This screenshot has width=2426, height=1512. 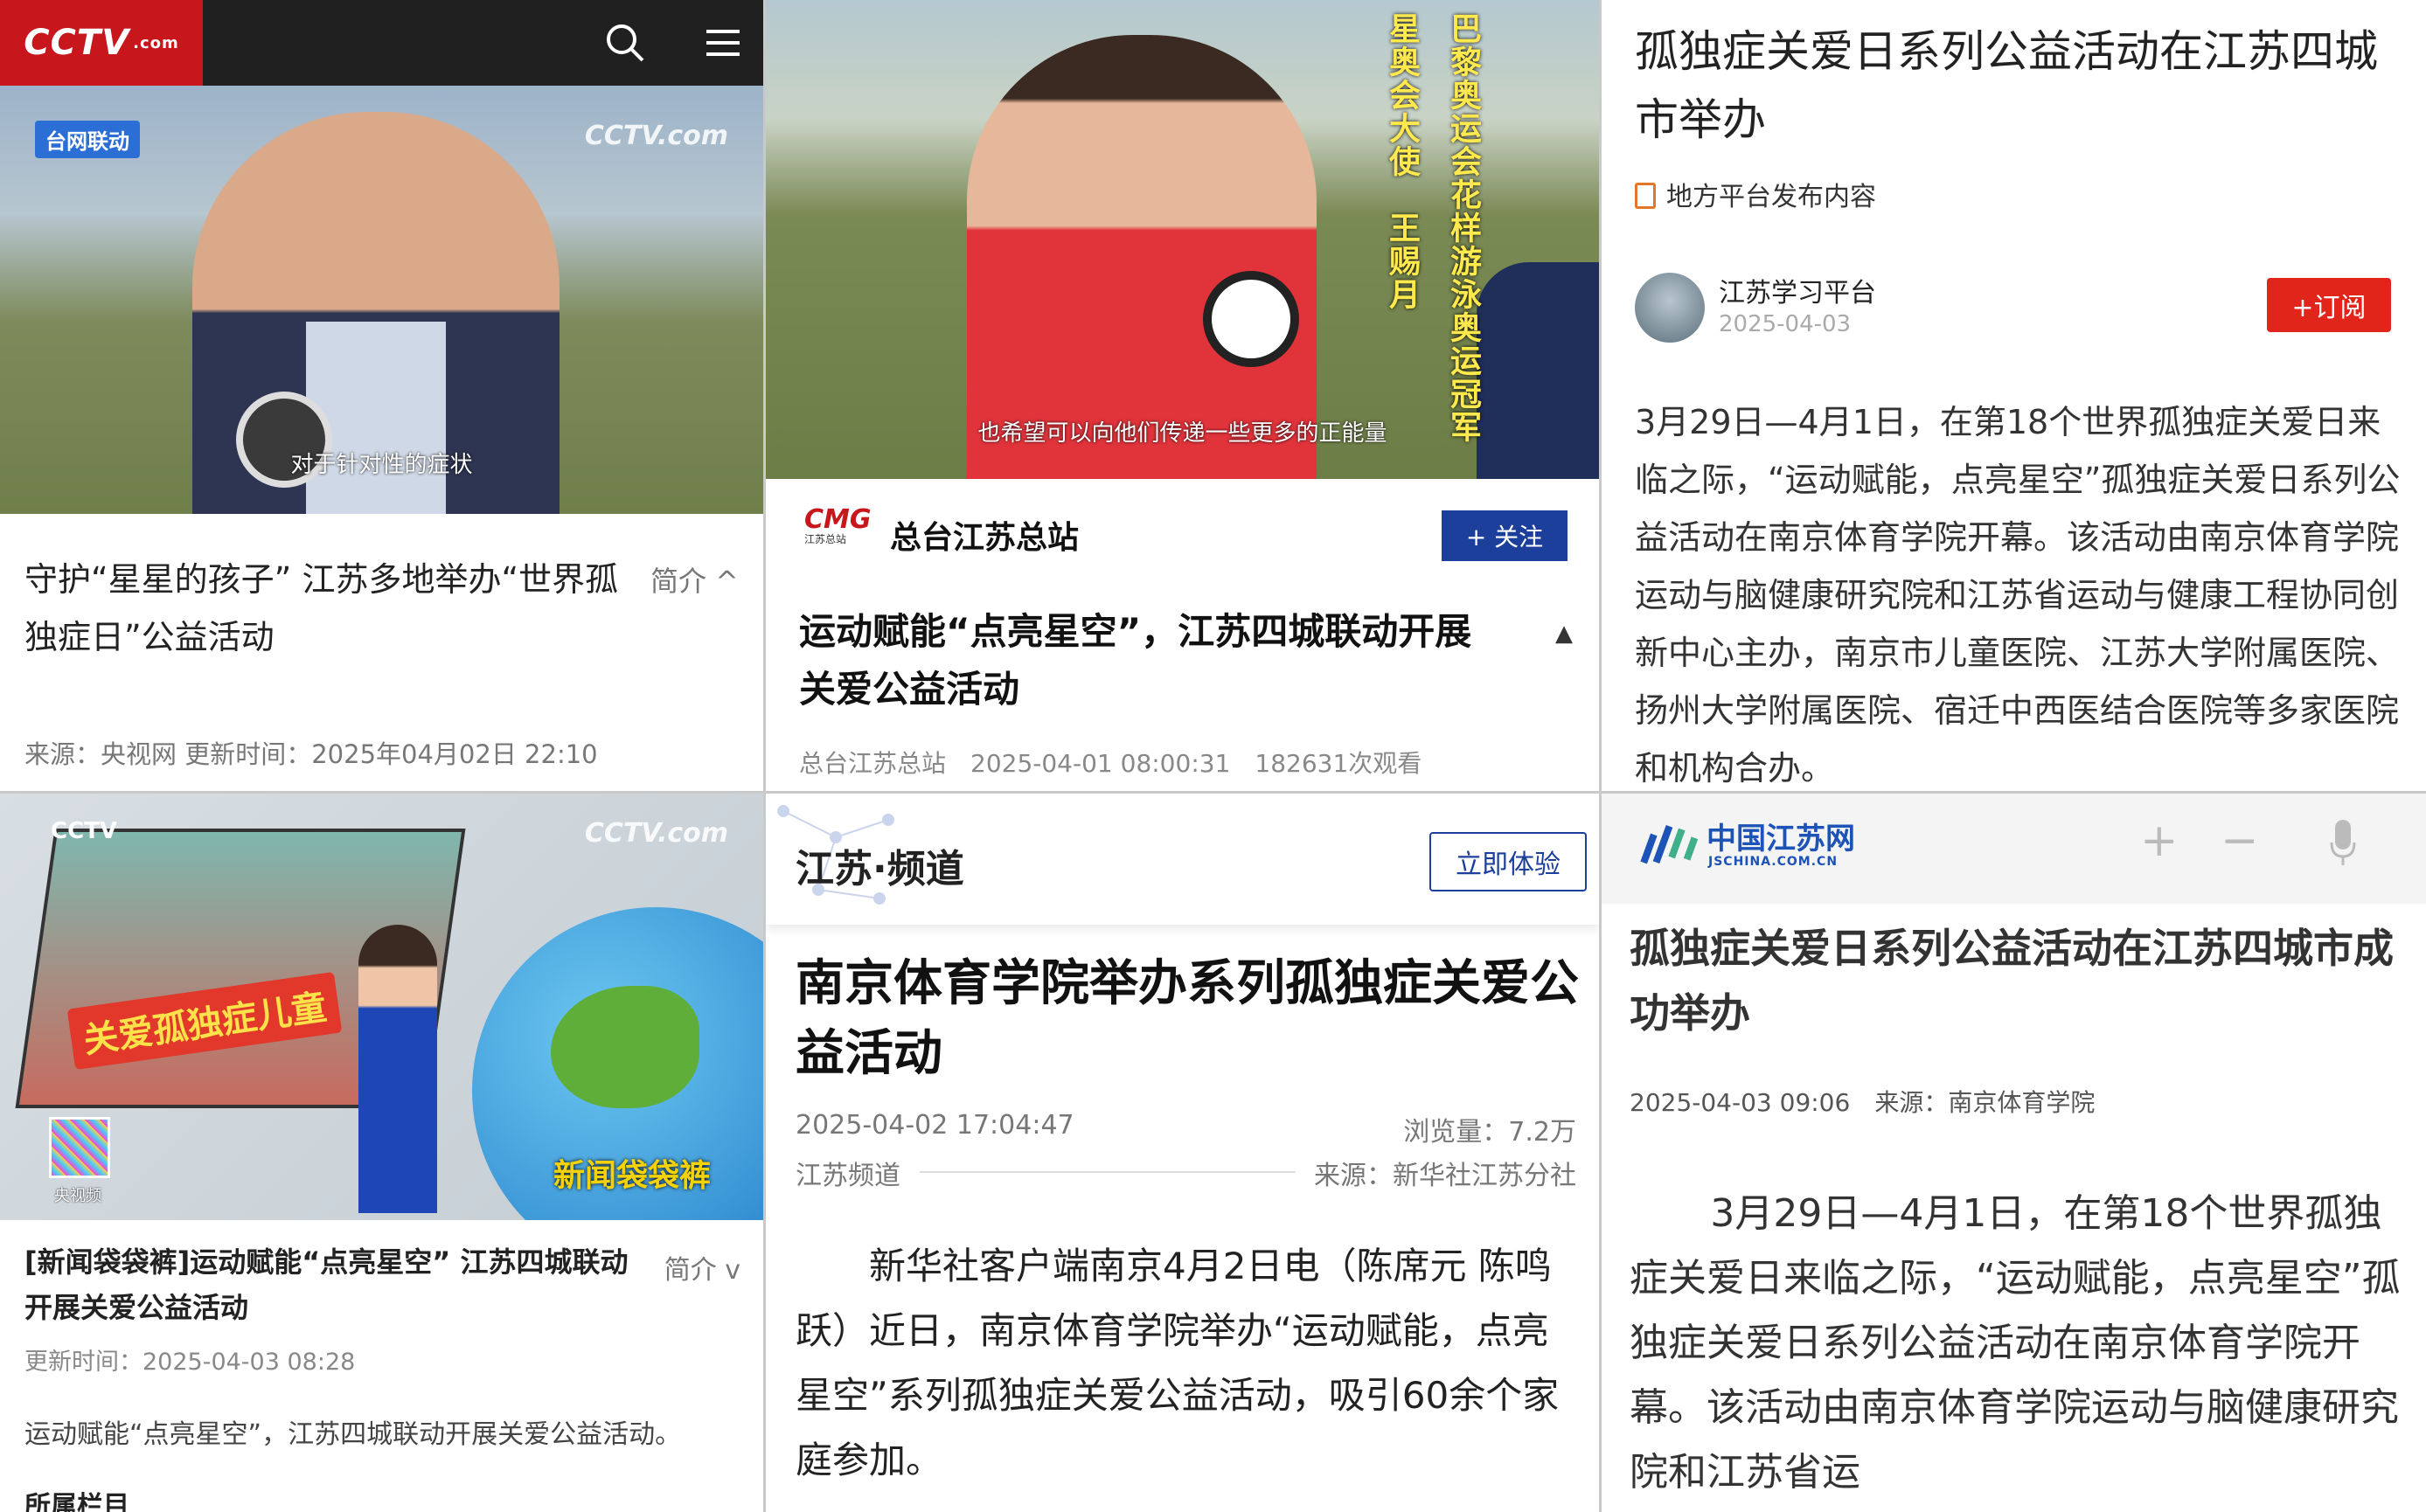 I want to click on site-header: 中国江苏网 JSCHINA.COM.CN + −, so click(x=2014, y=849).